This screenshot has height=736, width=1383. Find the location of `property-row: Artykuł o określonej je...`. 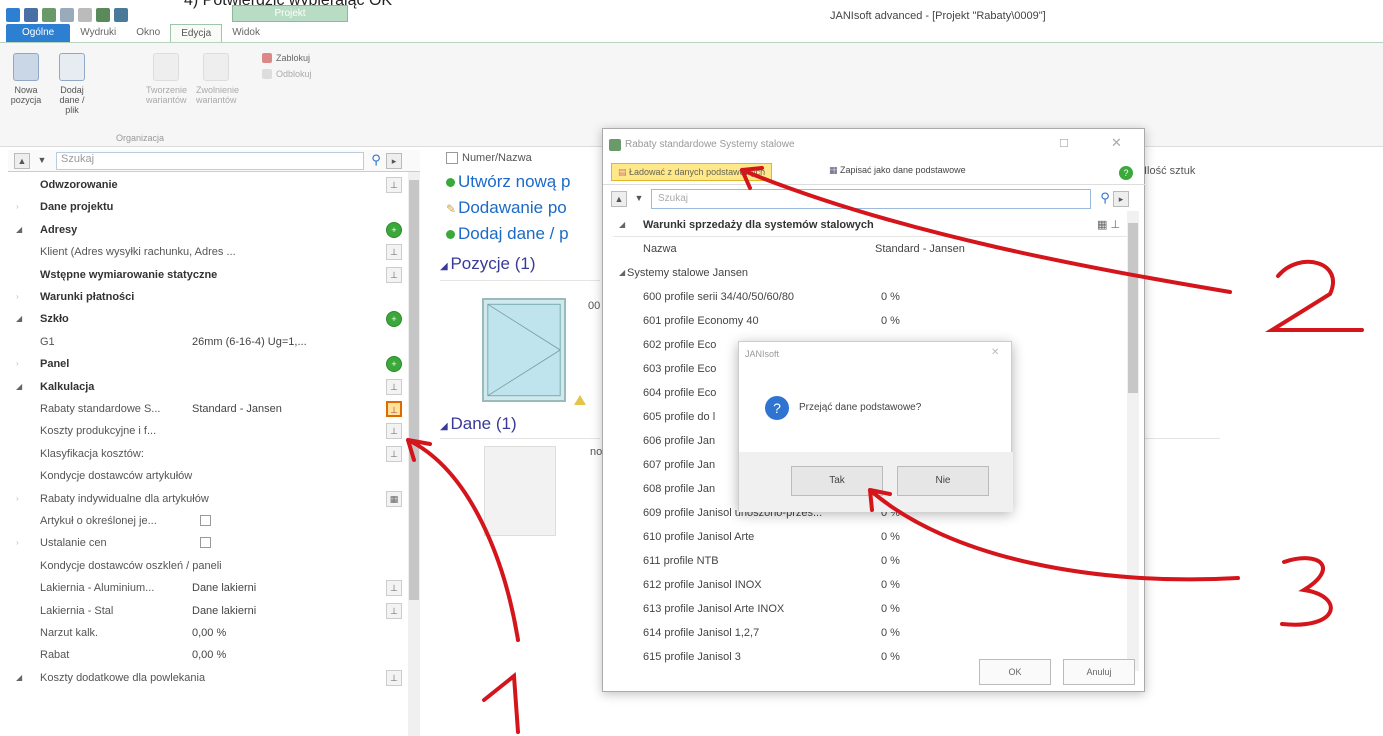

property-row: Artykuł o określonej je... is located at coordinates (208, 521).